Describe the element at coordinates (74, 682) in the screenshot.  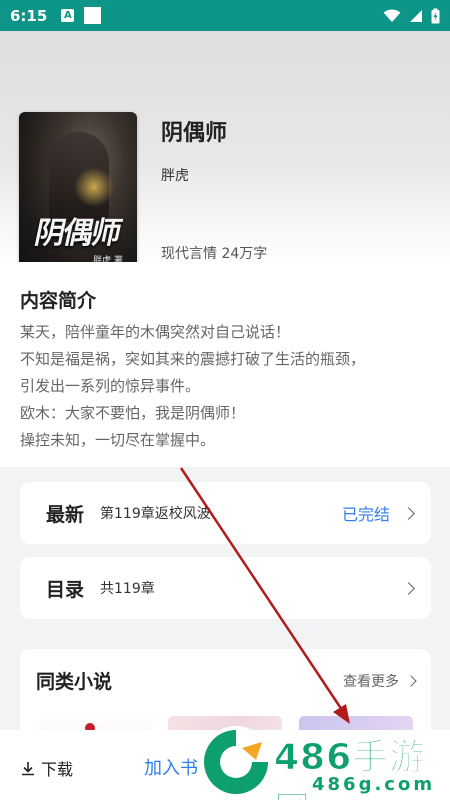
I see `similar-title: 同类小说` at that location.